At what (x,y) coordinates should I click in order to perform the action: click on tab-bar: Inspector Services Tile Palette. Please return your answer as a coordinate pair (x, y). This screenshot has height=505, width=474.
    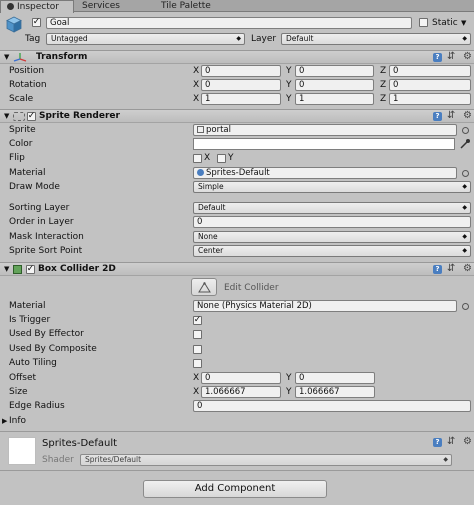
    Looking at the image, I should click on (237, 6).